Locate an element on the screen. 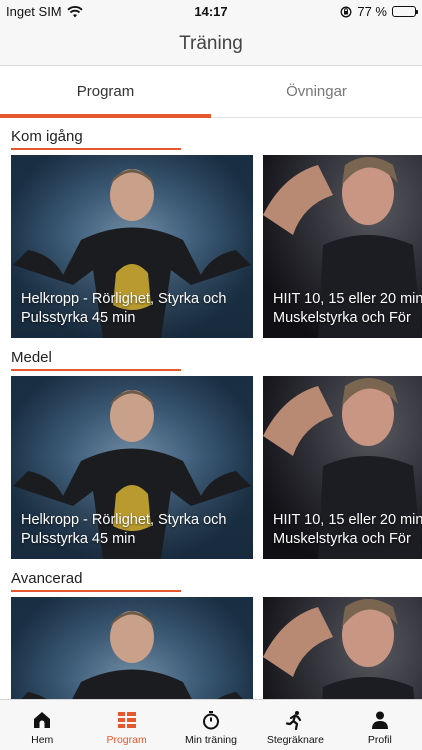  tab-program: Program is located at coordinates (105, 92).